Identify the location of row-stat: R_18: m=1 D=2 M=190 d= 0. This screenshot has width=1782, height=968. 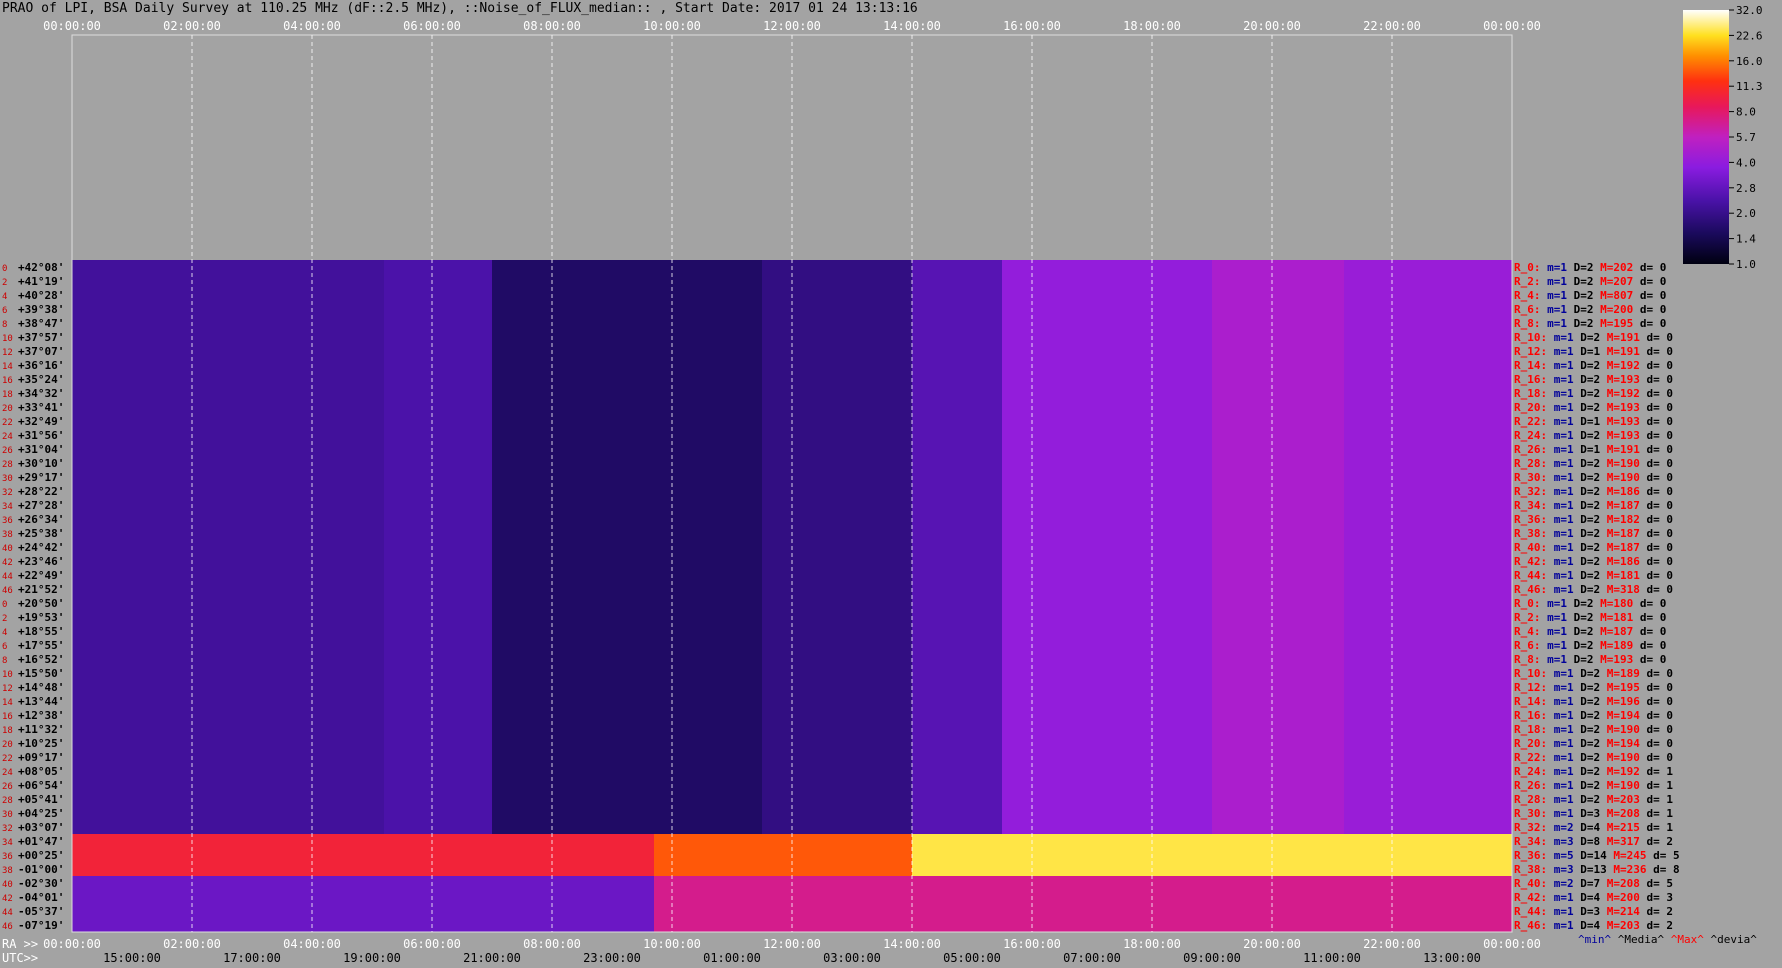
(1593, 729).